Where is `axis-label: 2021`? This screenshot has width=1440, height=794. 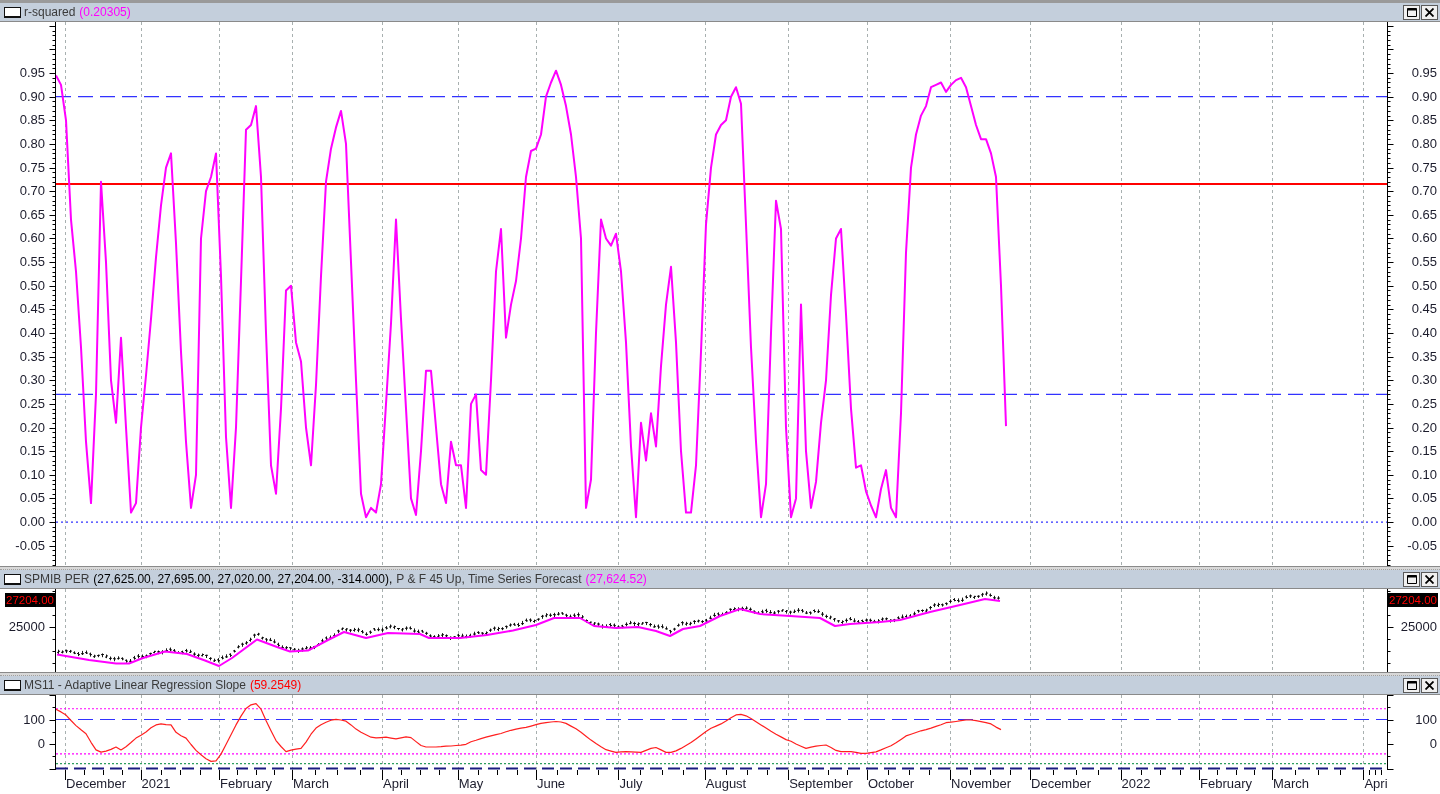
axis-label: 2021 is located at coordinates (156, 784).